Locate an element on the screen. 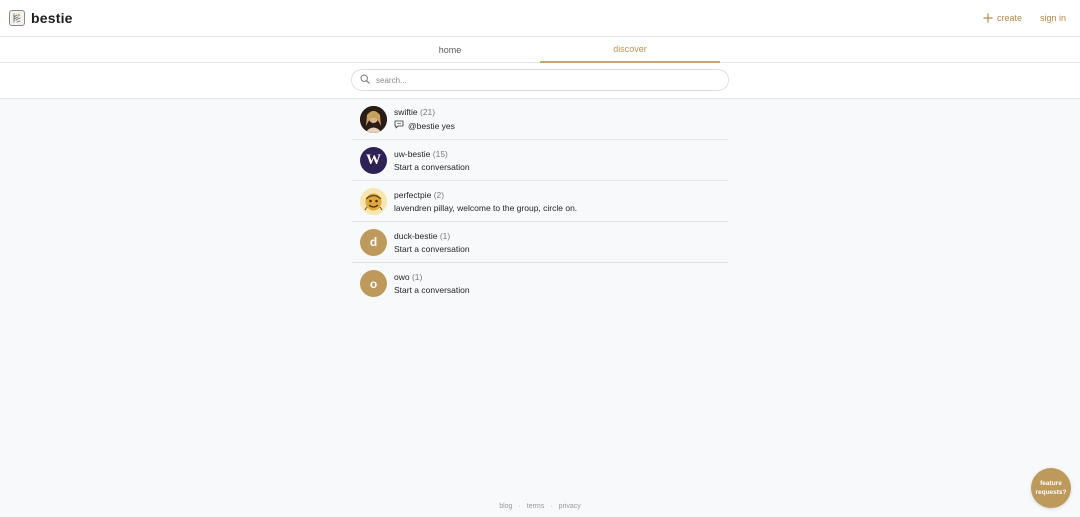 This screenshot has height=517, width=1080. group-name: swiftie is located at coordinates (406, 112).